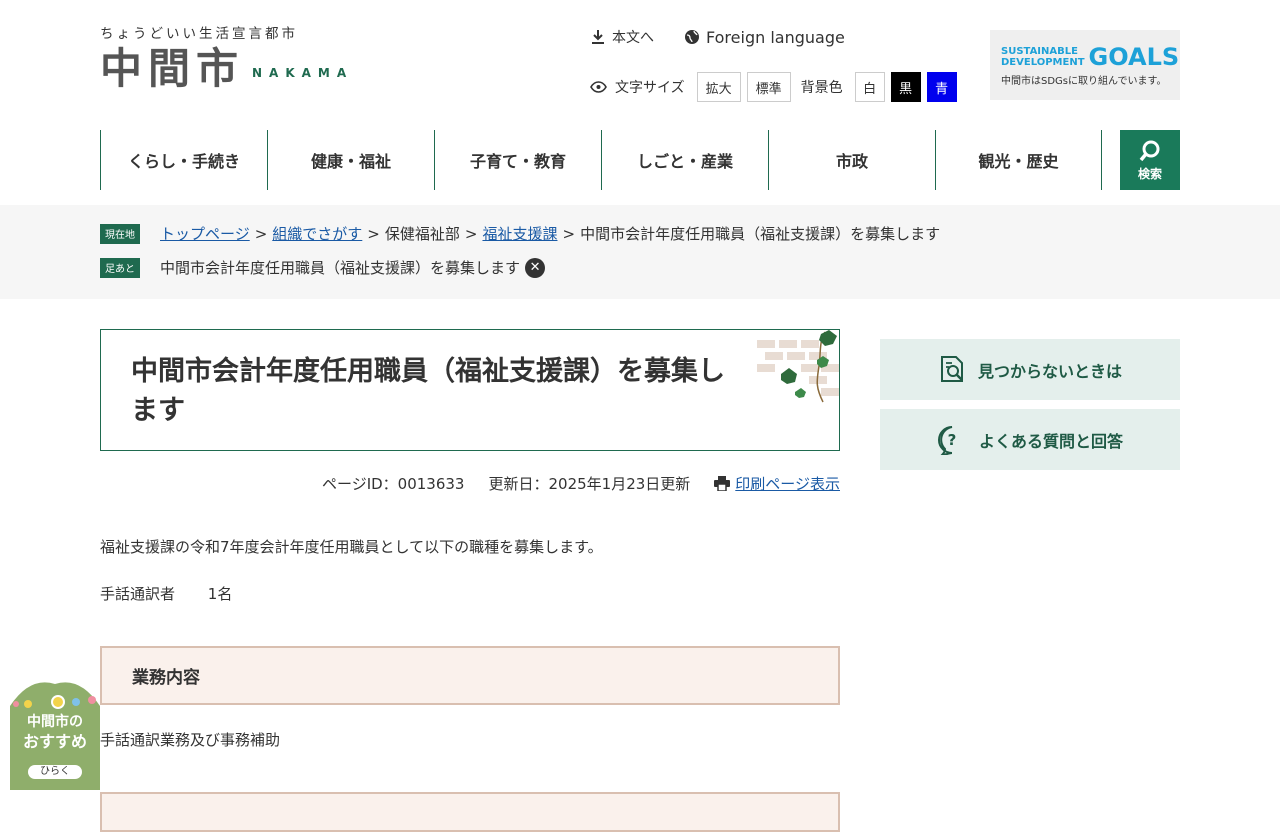  Describe the element at coordinates (351, 547) in the screenshot. I see `intro-text: 福祉支援課の令和7年度会計年度任用職員として以下の職種を募集します。` at that location.